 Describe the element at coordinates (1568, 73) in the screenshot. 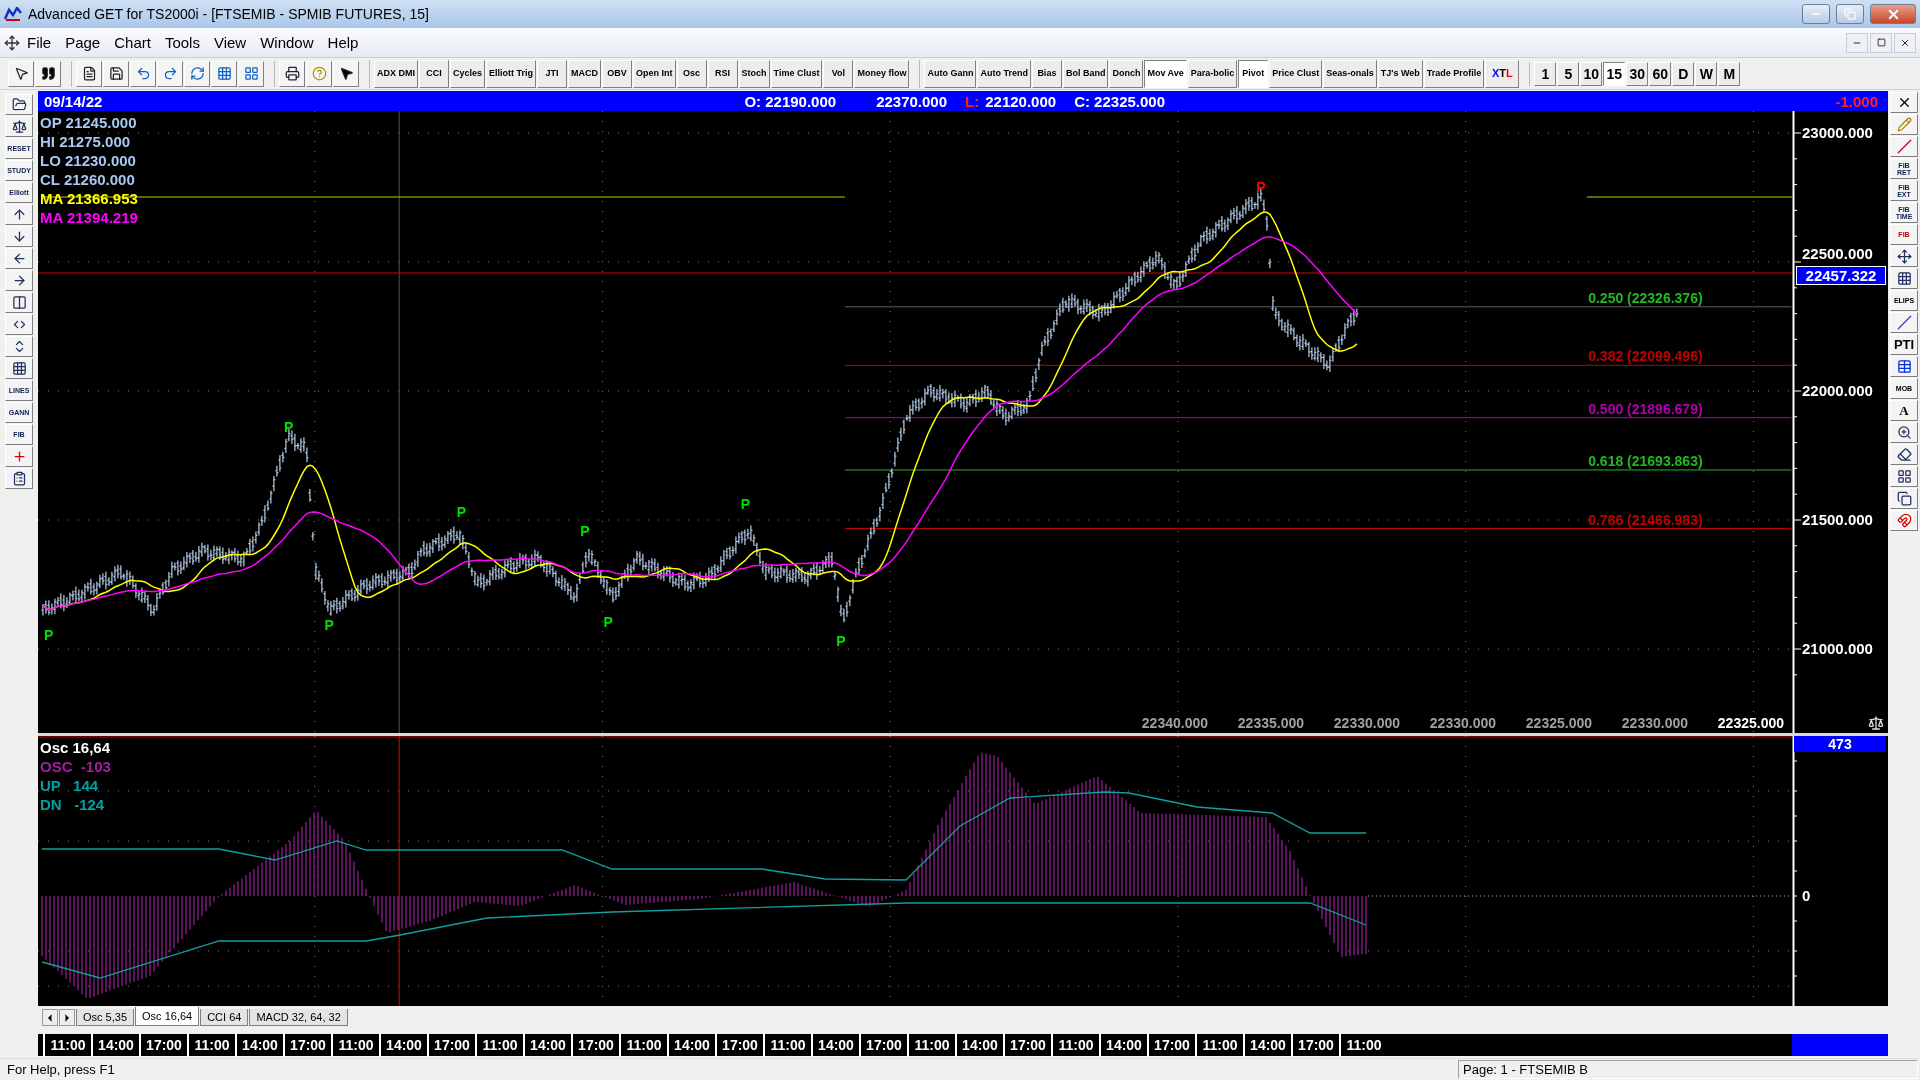

I see `timeframe-button: 5` at that location.